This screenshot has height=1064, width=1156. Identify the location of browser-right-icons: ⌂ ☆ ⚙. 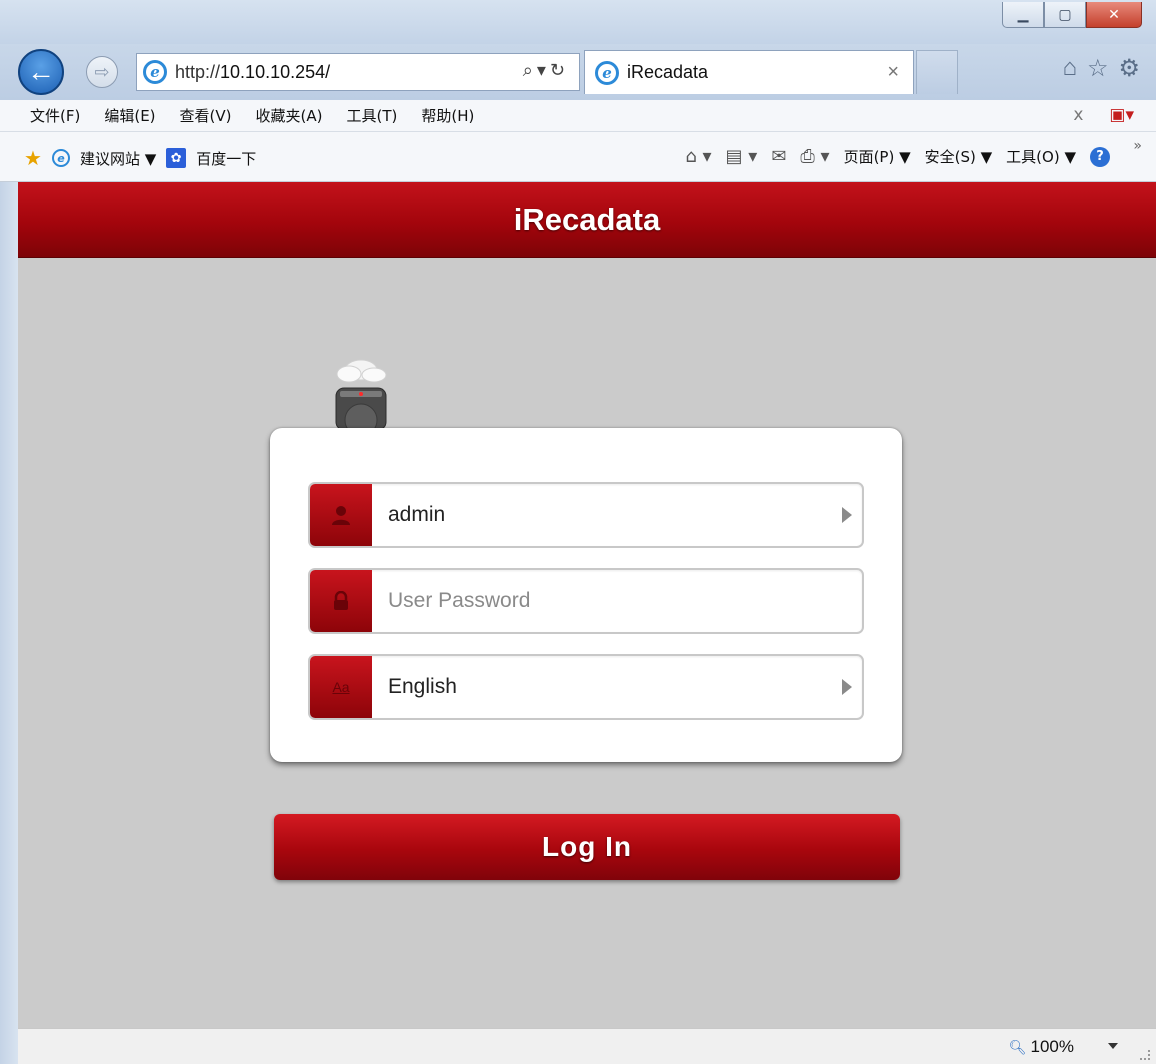
(1101, 68).